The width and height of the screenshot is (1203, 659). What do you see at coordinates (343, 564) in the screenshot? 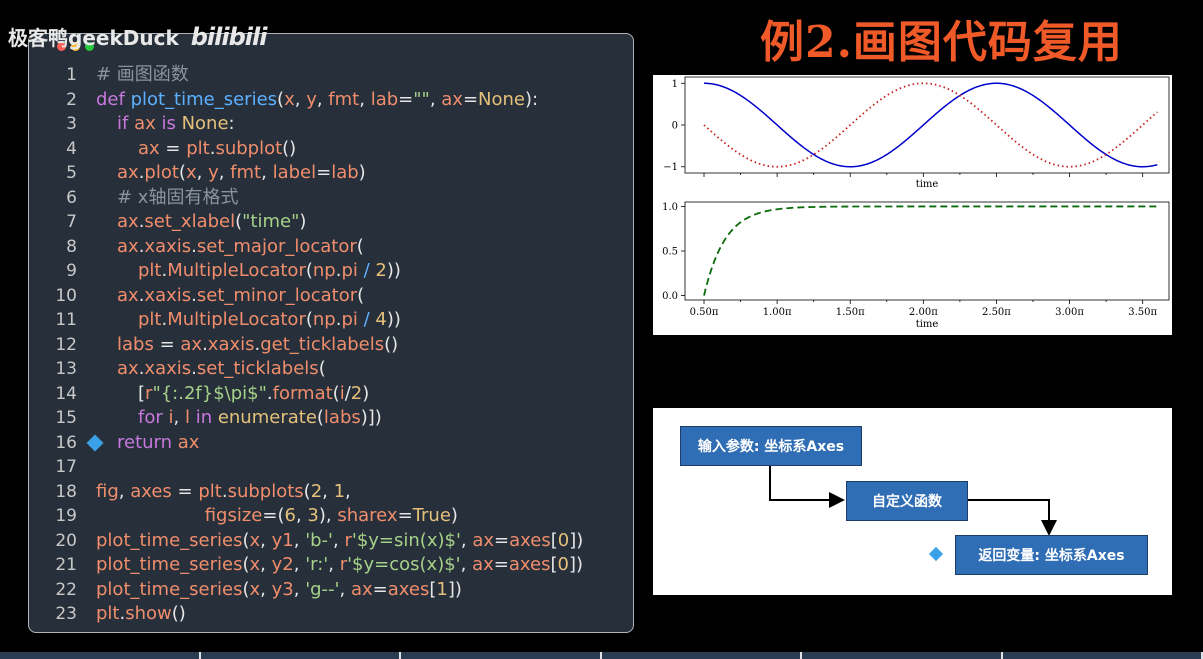
I see `code-token: r` at bounding box center [343, 564].